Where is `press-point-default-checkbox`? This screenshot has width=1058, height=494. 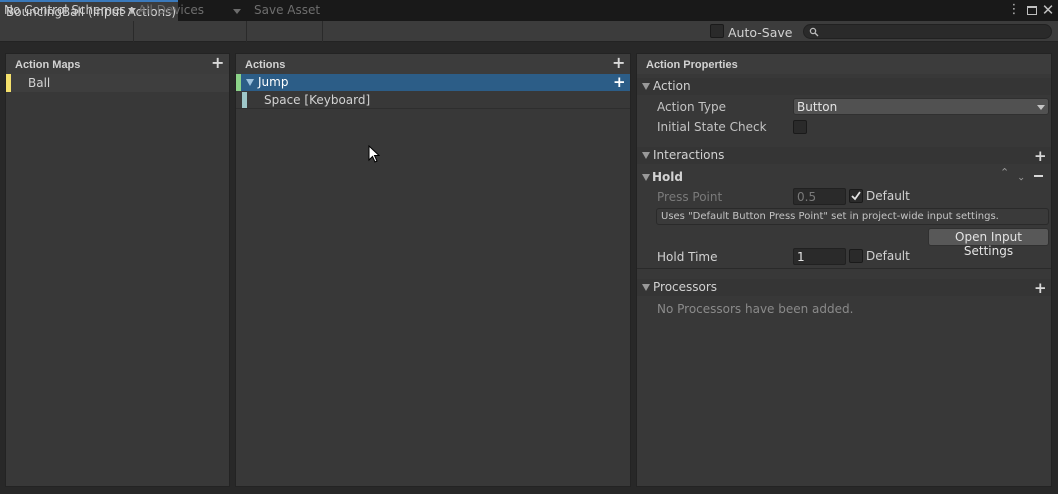 press-point-default-checkbox is located at coordinates (856, 196).